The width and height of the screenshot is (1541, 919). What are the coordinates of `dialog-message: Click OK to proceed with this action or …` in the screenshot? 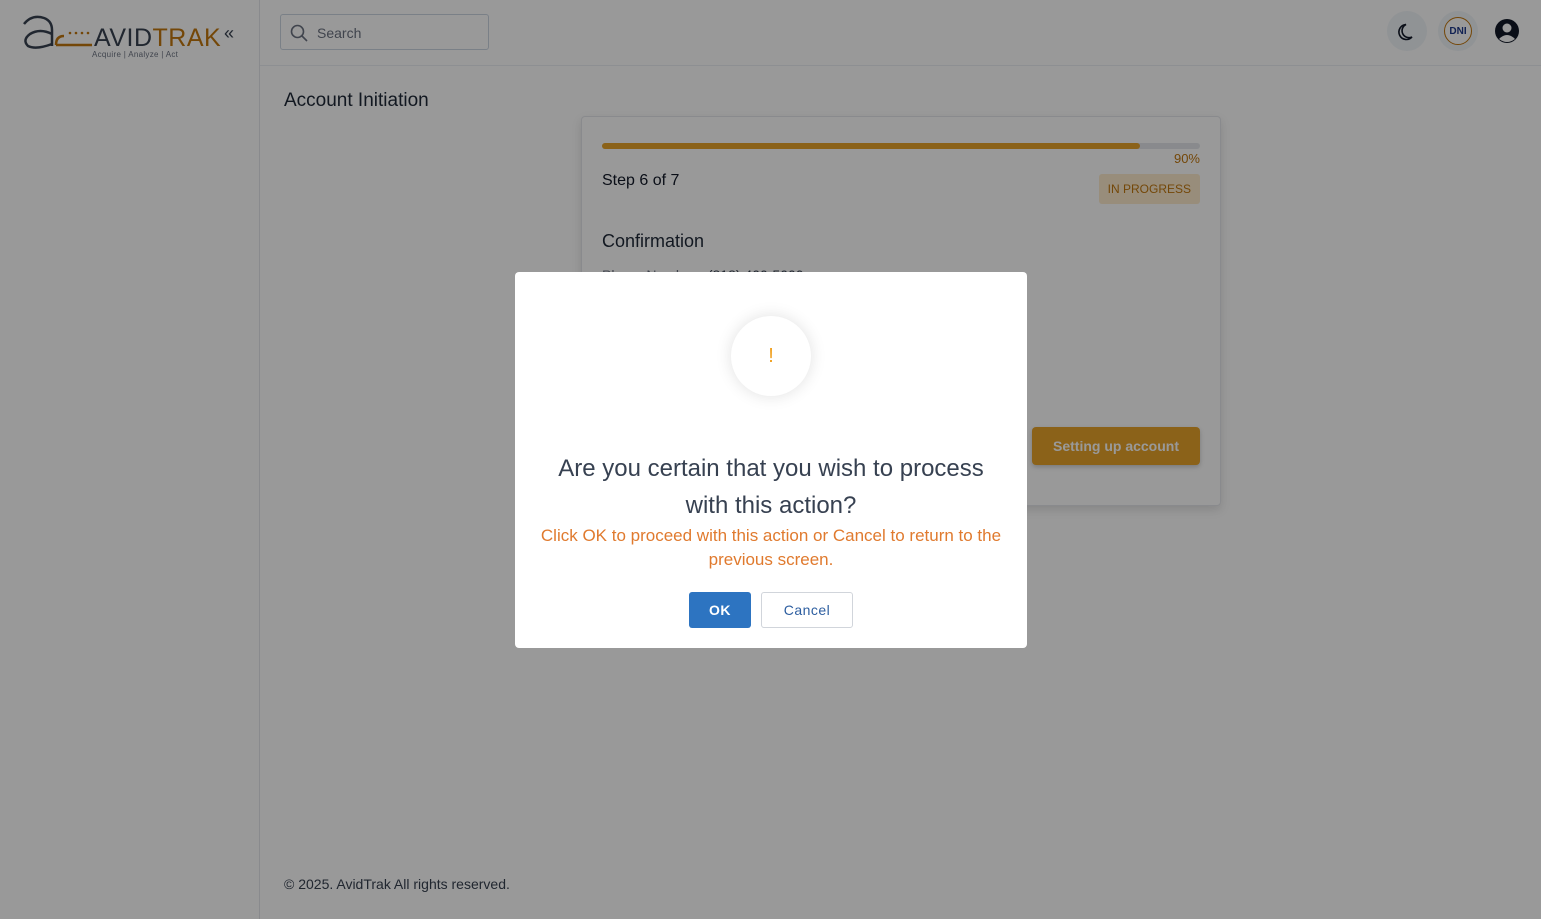 It's located at (771, 547).